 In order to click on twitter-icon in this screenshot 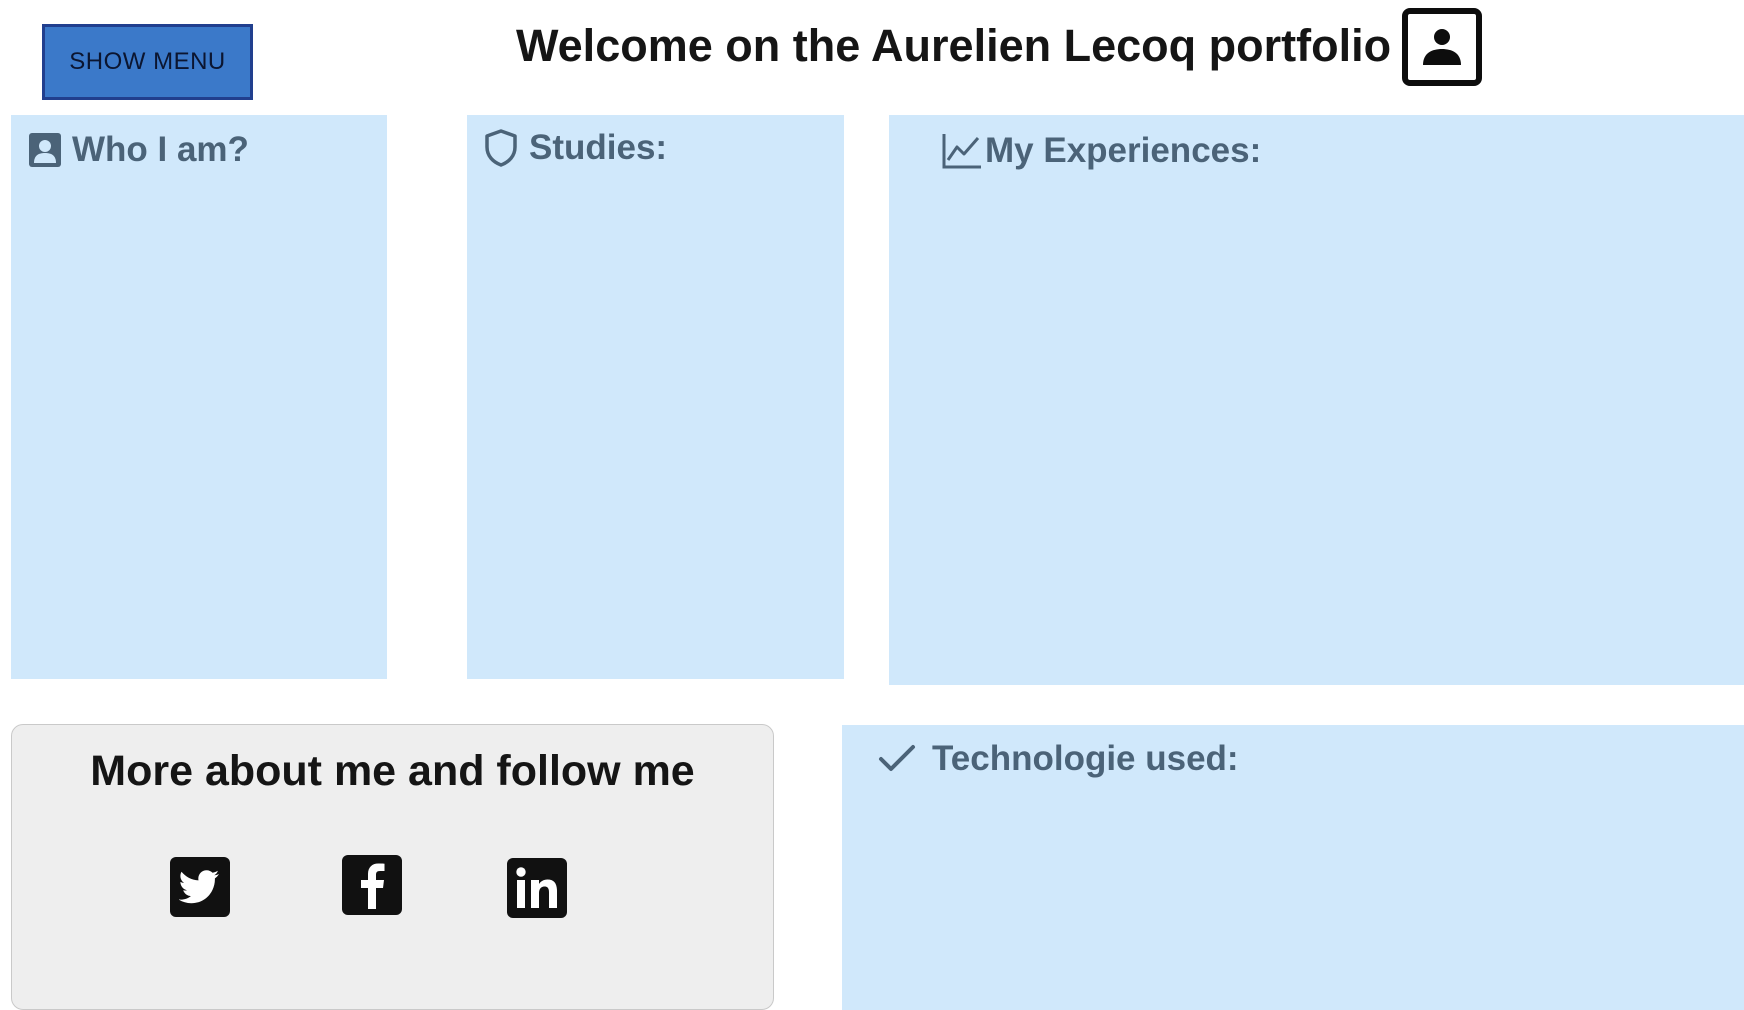, I will do `click(199, 887)`.